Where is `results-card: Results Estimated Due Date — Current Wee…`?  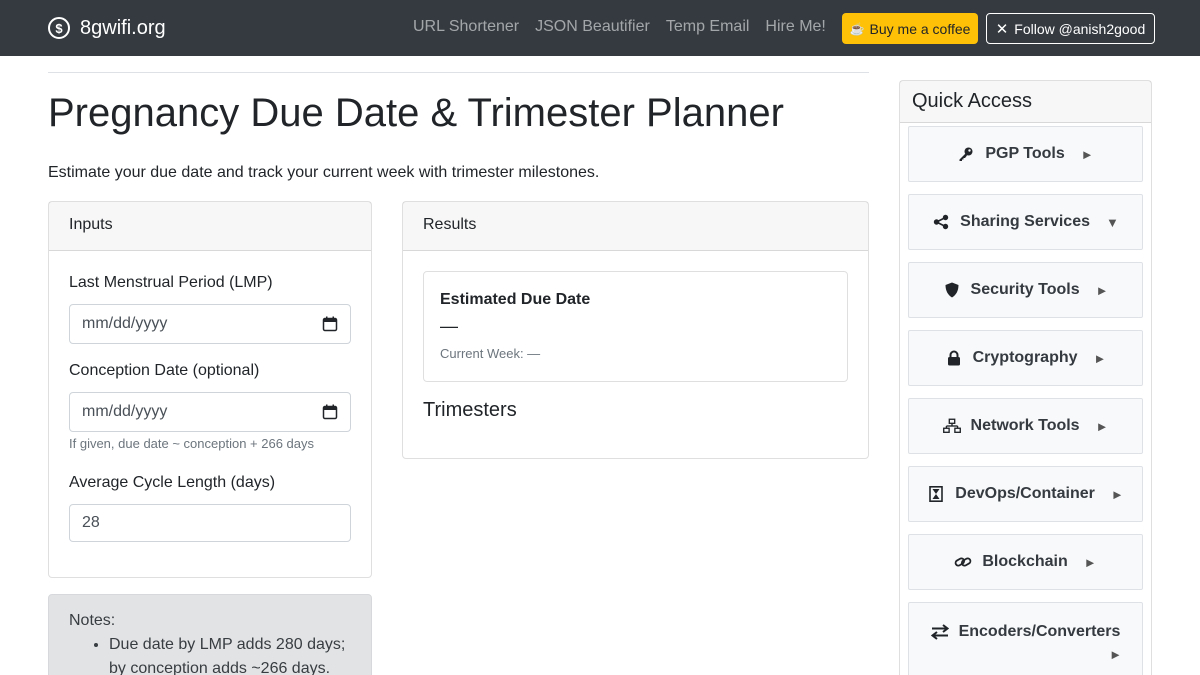 results-card: Results Estimated Due Date — Current Wee… is located at coordinates (635, 330).